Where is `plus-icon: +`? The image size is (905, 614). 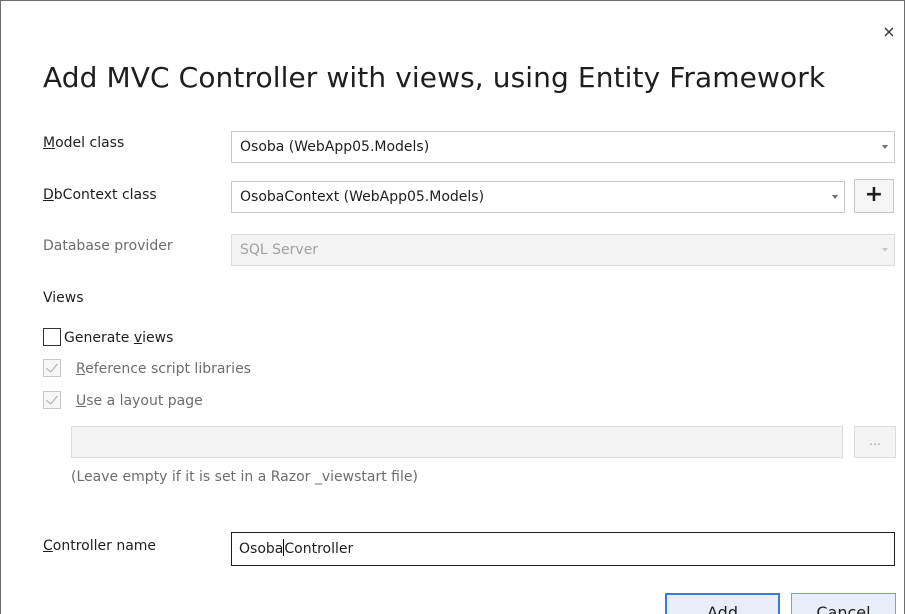
plus-icon: + is located at coordinates (874, 194).